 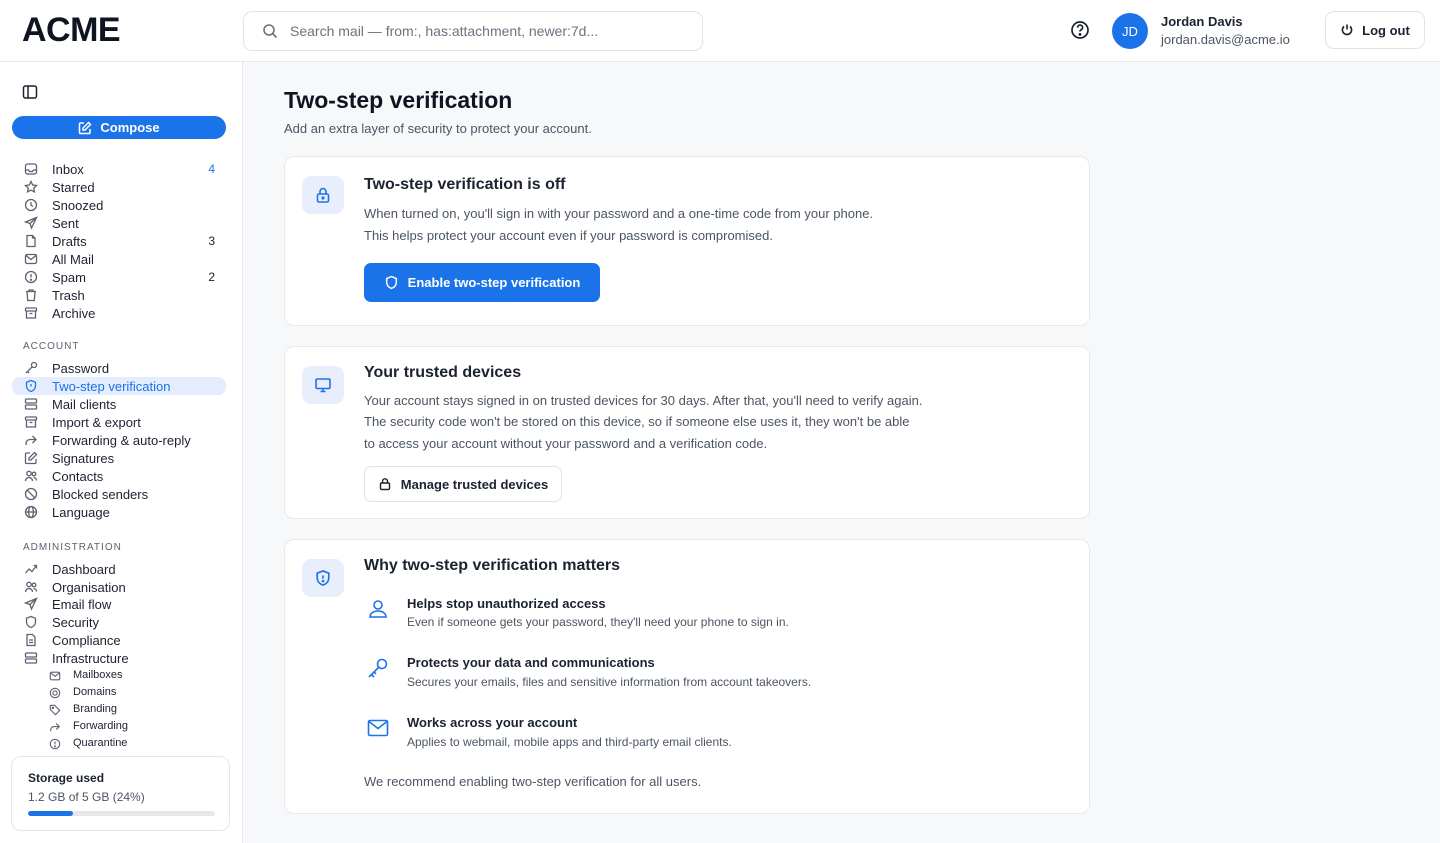 What do you see at coordinates (121, 813) in the screenshot?
I see `storage-progress-bar` at bounding box center [121, 813].